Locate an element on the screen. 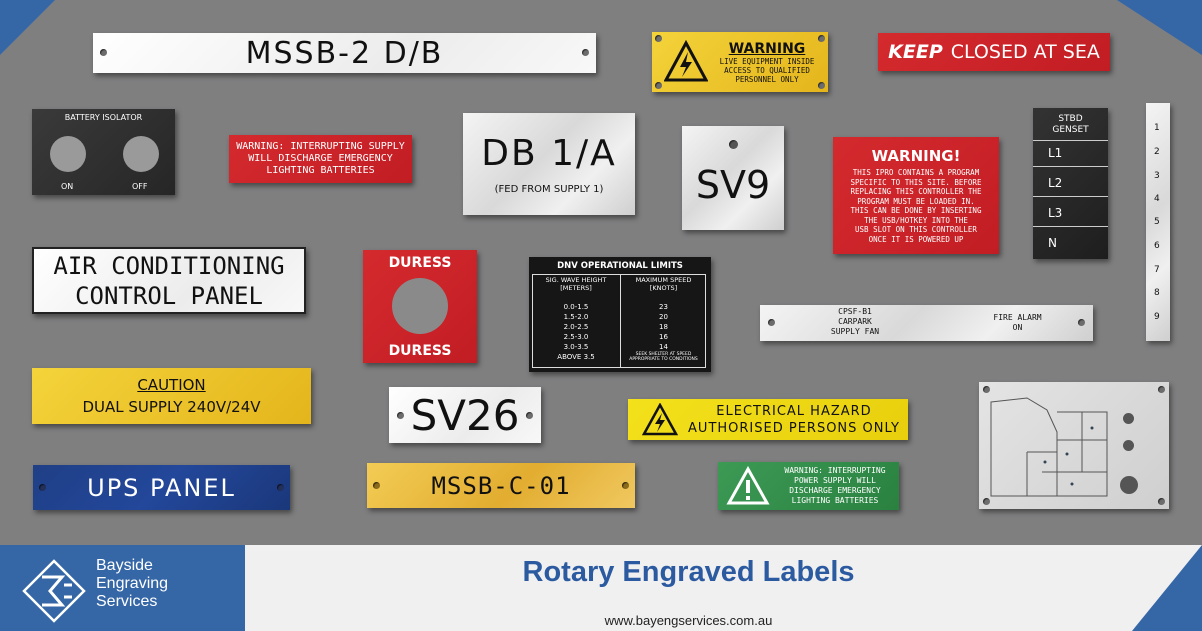 This screenshot has width=1202, height=631. bayside-logo-icon is located at coordinates (54, 591).